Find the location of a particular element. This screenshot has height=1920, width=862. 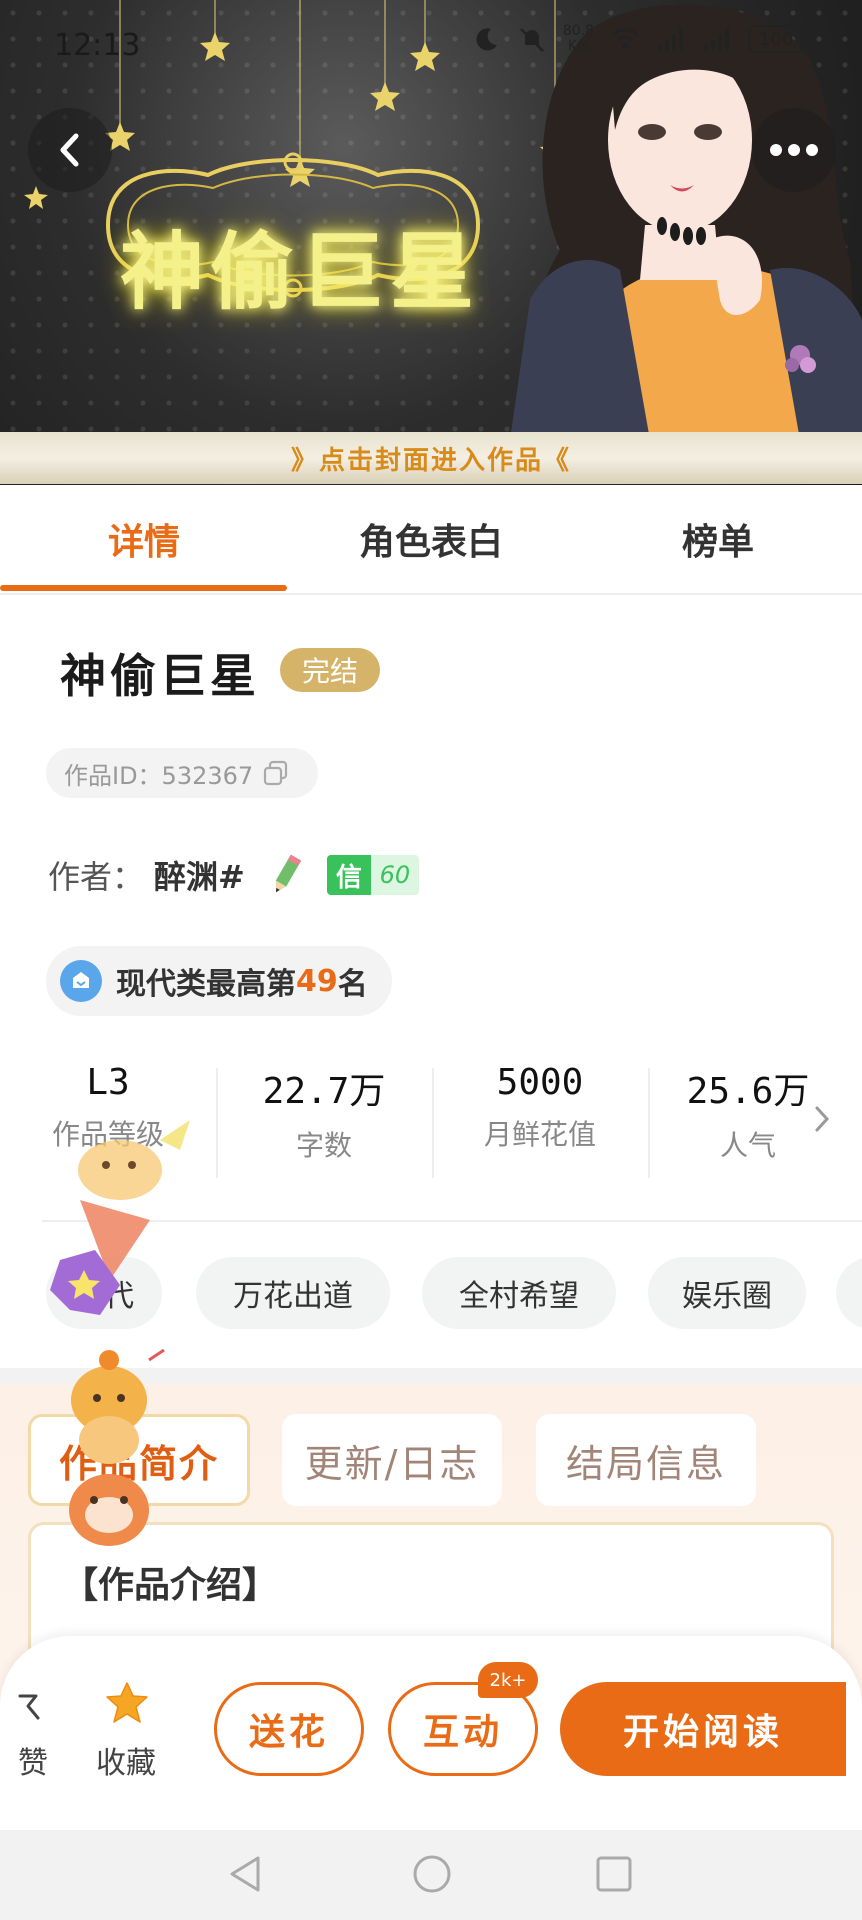

send-flower-button: 送花 is located at coordinates (289, 1729).